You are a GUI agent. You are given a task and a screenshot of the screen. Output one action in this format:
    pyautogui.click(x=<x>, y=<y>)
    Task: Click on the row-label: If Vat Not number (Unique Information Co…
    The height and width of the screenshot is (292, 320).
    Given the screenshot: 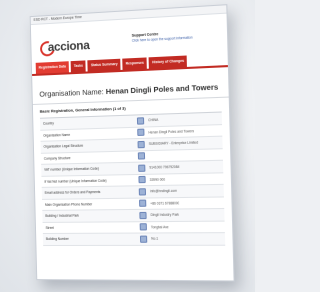 What is the action you would take?
    pyautogui.click(x=75, y=181)
    